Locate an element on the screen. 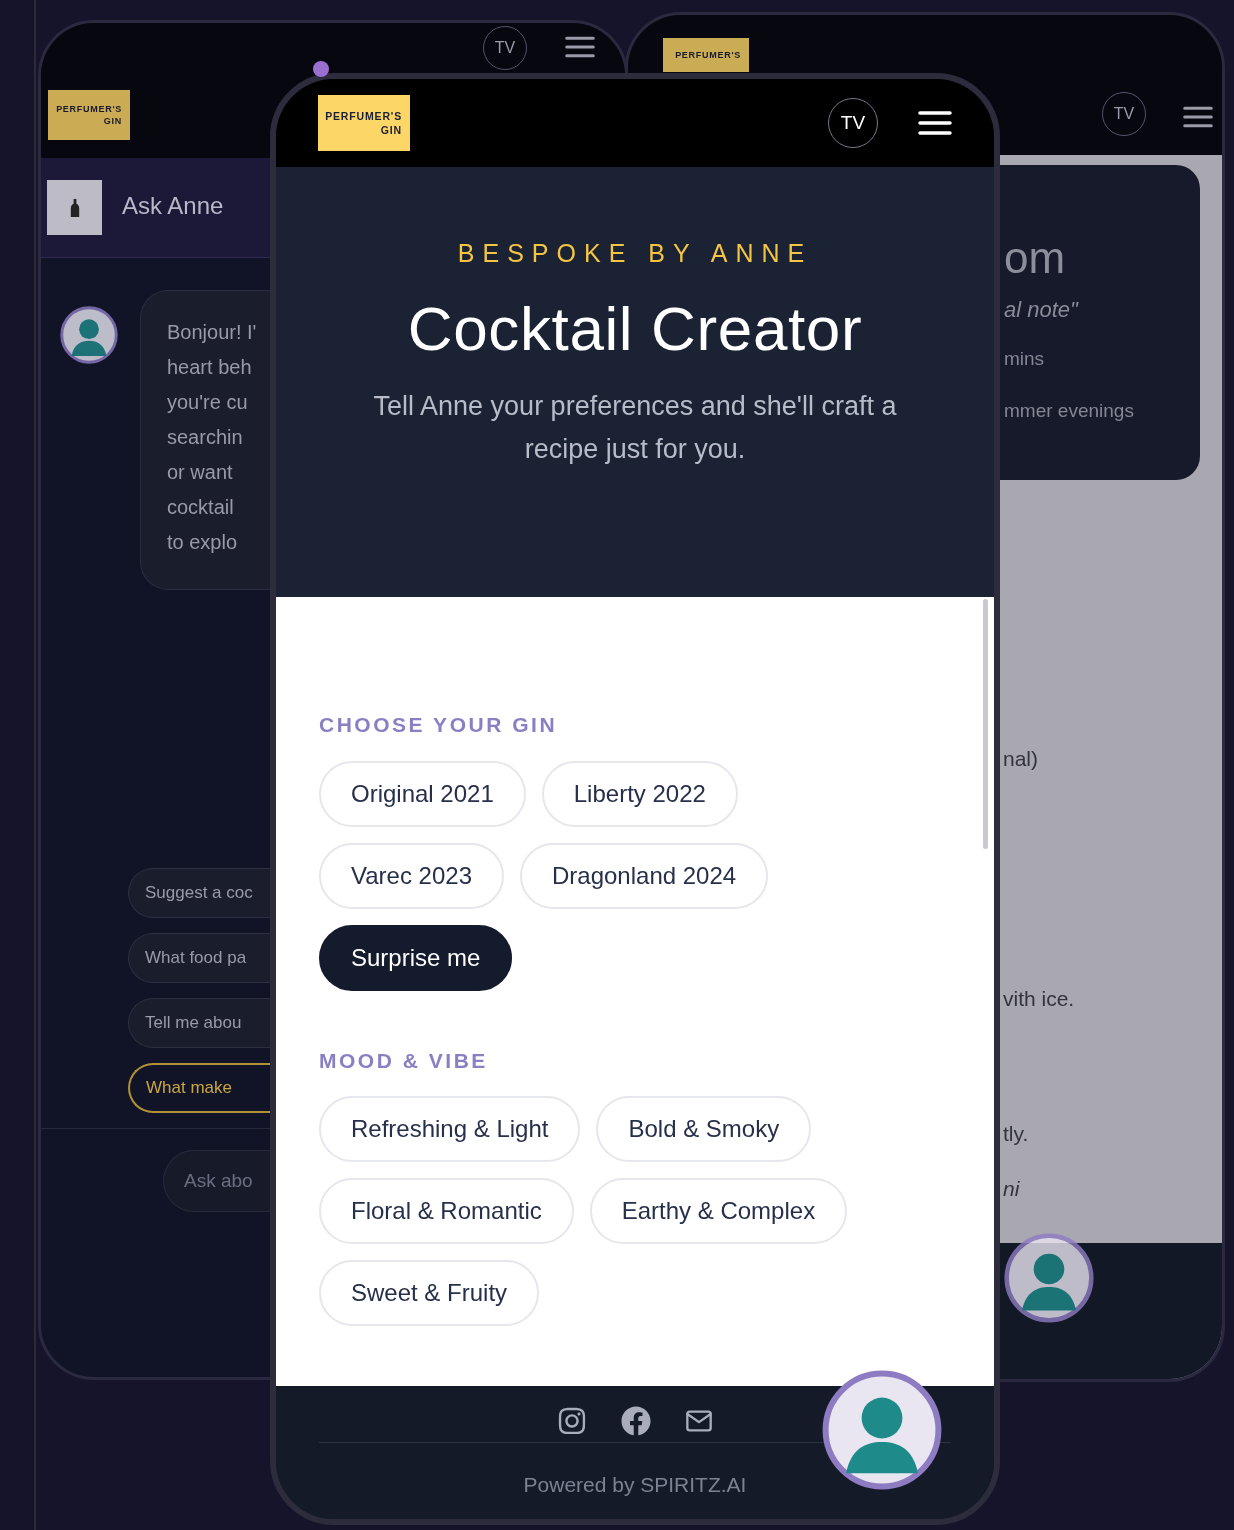  card-text: mins is located at coordinates (1024, 359).